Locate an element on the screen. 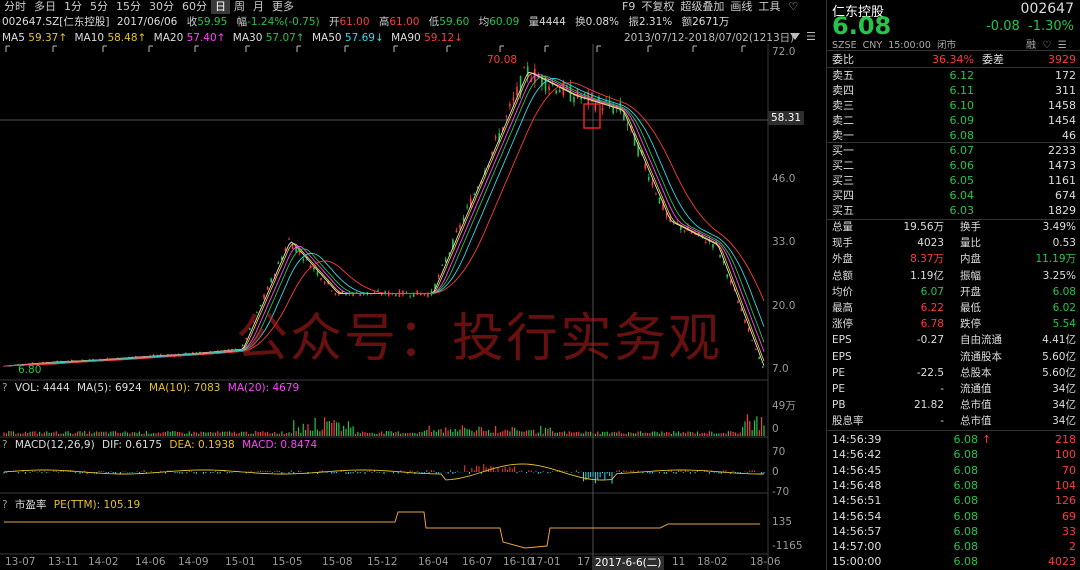  tick-price: 6.08 is located at coordinates (966, 439).